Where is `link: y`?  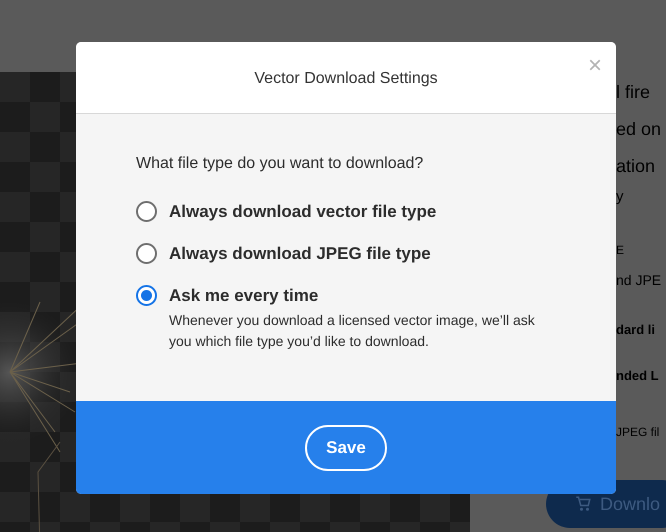
link: y is located at coordinates (620, 205).